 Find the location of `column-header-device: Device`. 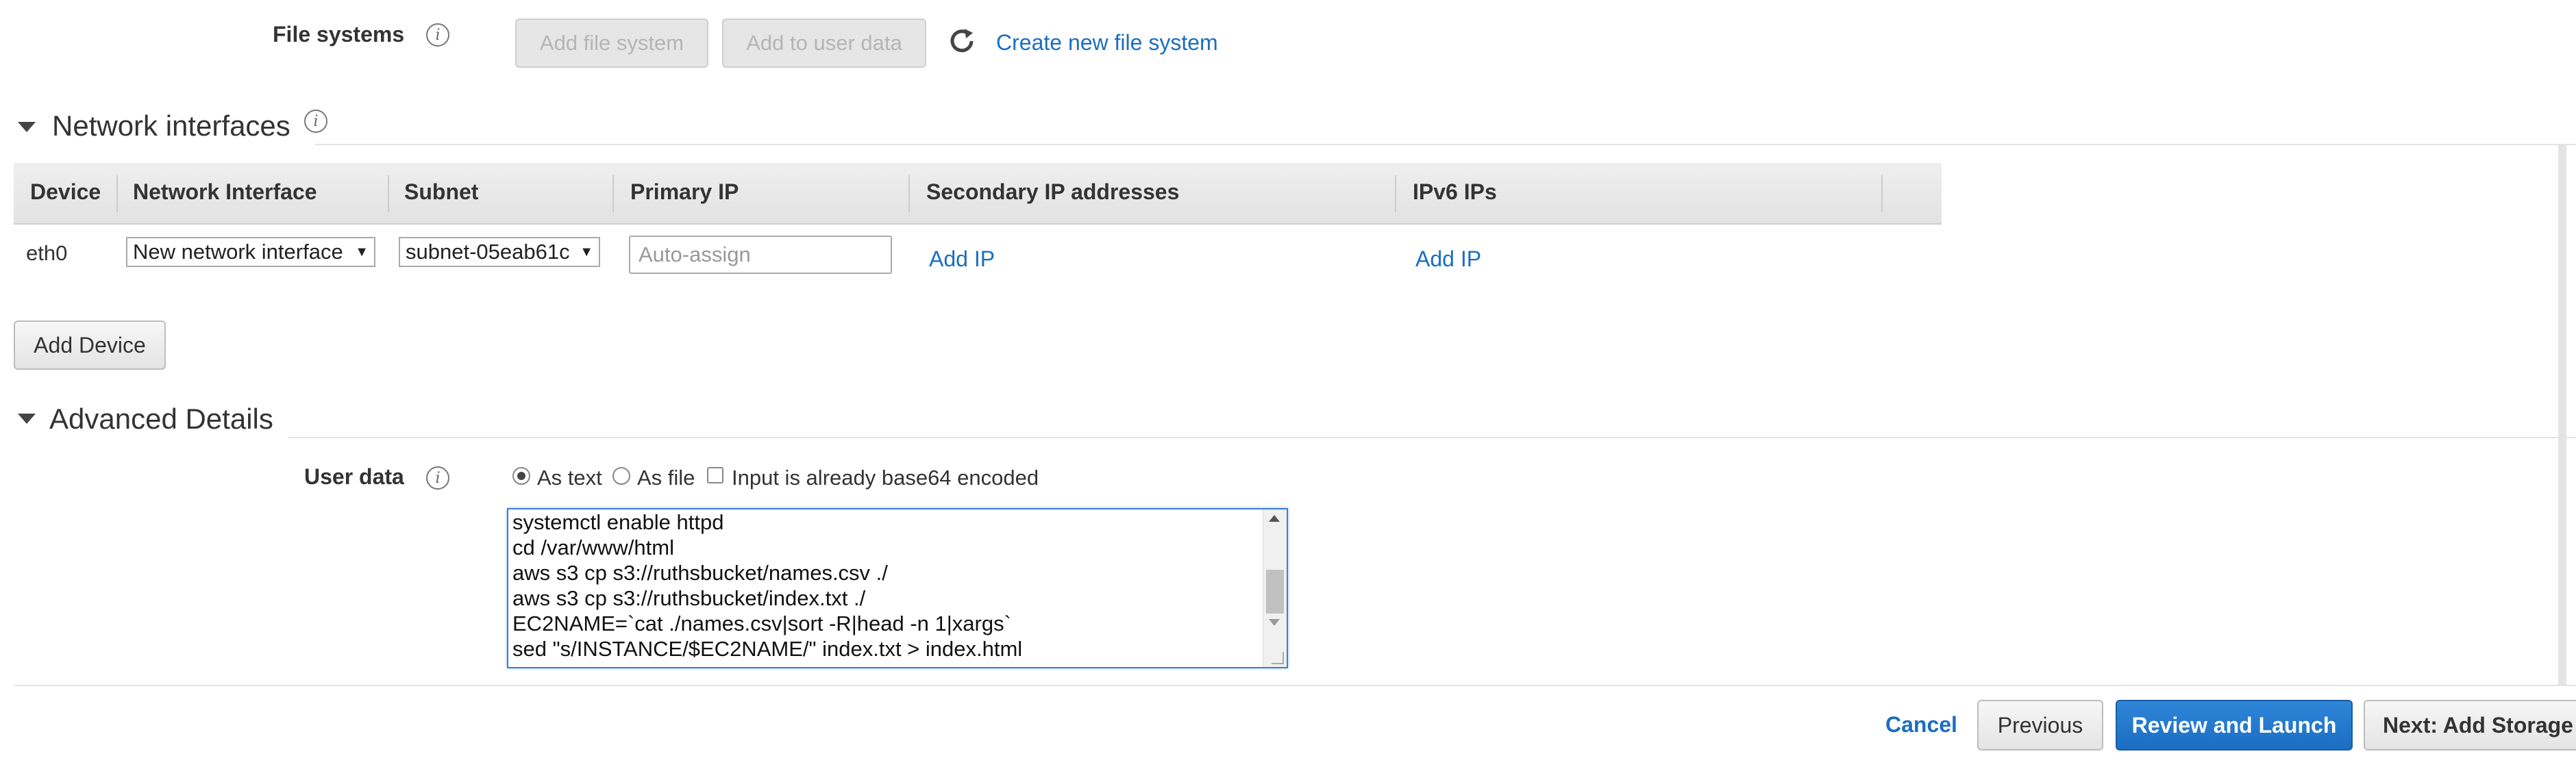

column-header-device: Device is located at coordinates (65, 191).